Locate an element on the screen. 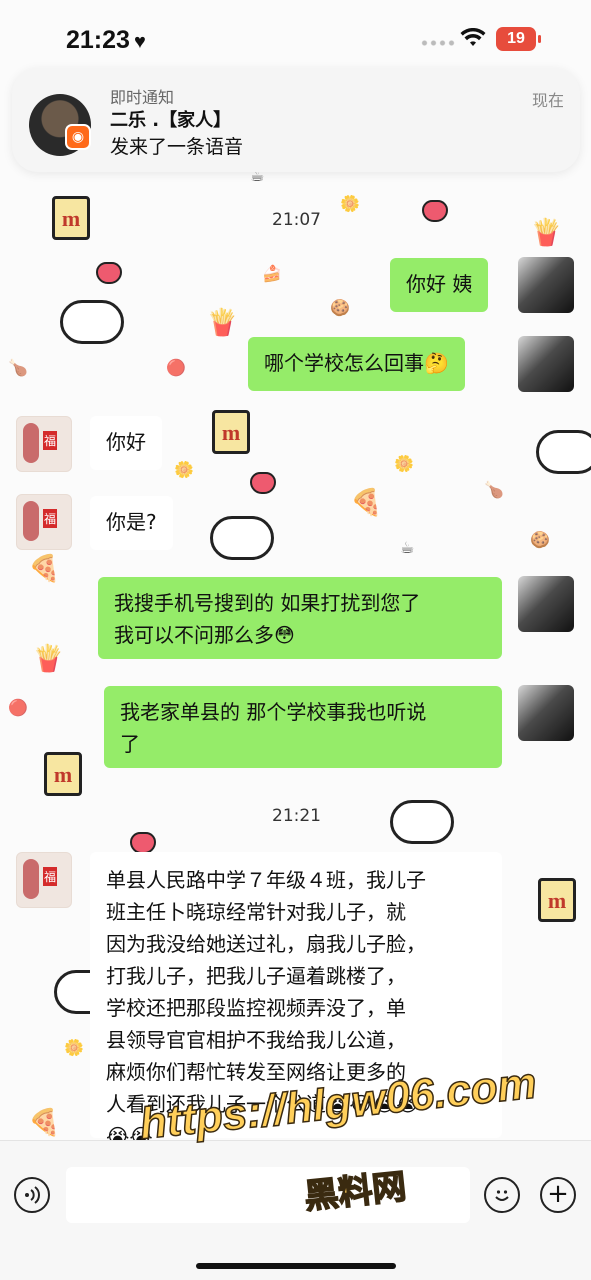 The height and width of the screenshot is (1280, 591). message-bubble: 我老家单县的 那个学校事我也听说 了 is located at coordinates (303, 727).